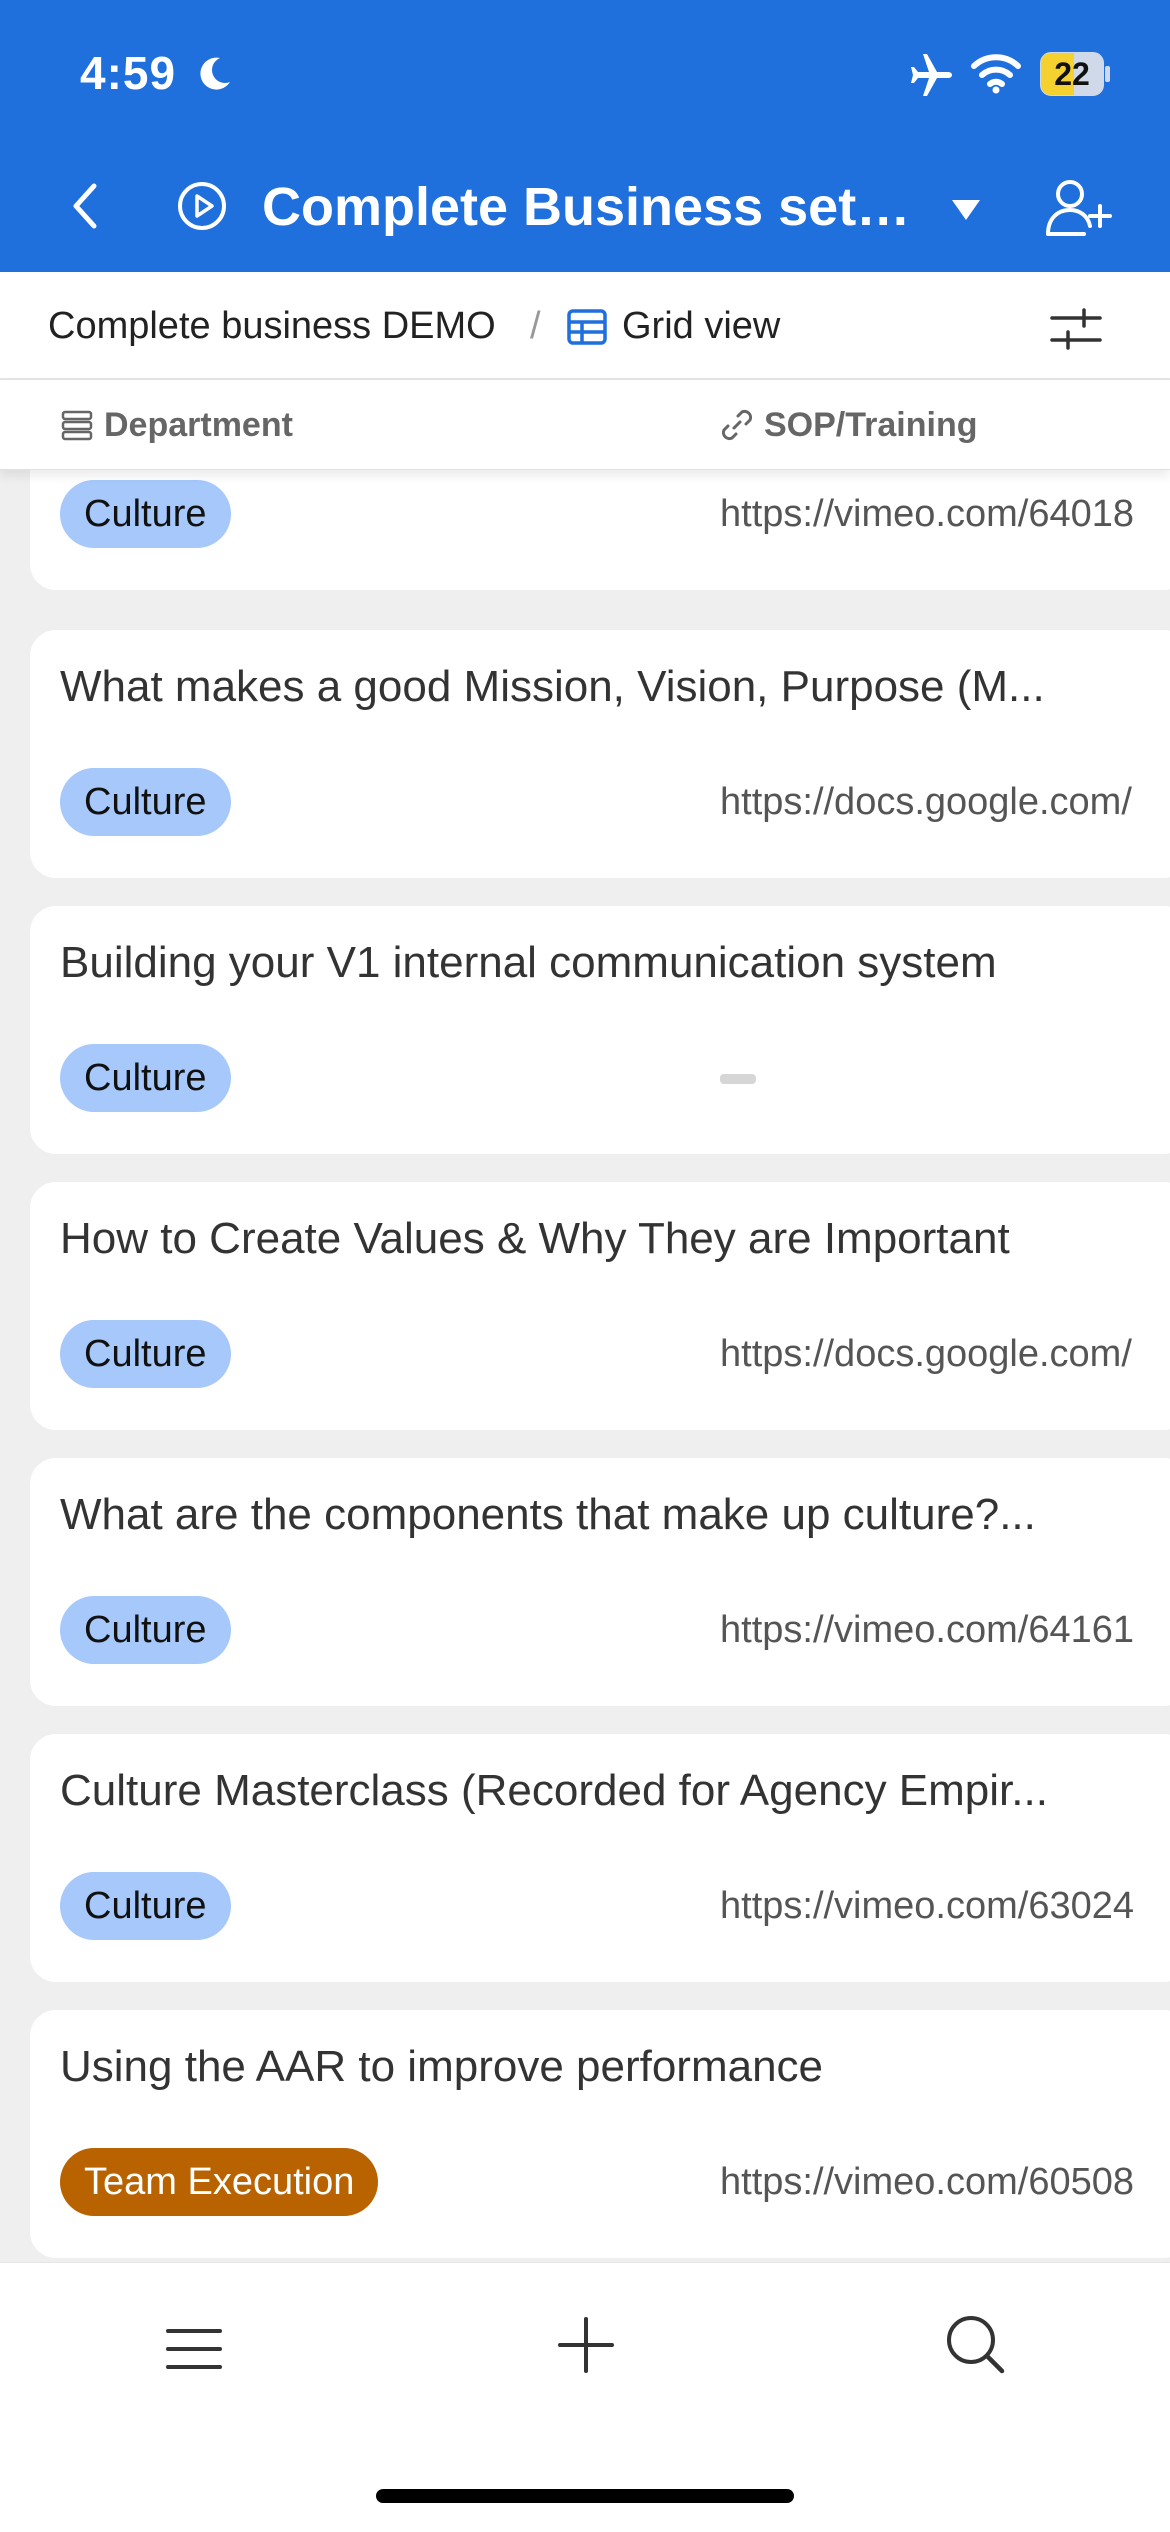 The image size is (1170, 2532). I want to click on bottom-toolbar, so click(585, 2397).